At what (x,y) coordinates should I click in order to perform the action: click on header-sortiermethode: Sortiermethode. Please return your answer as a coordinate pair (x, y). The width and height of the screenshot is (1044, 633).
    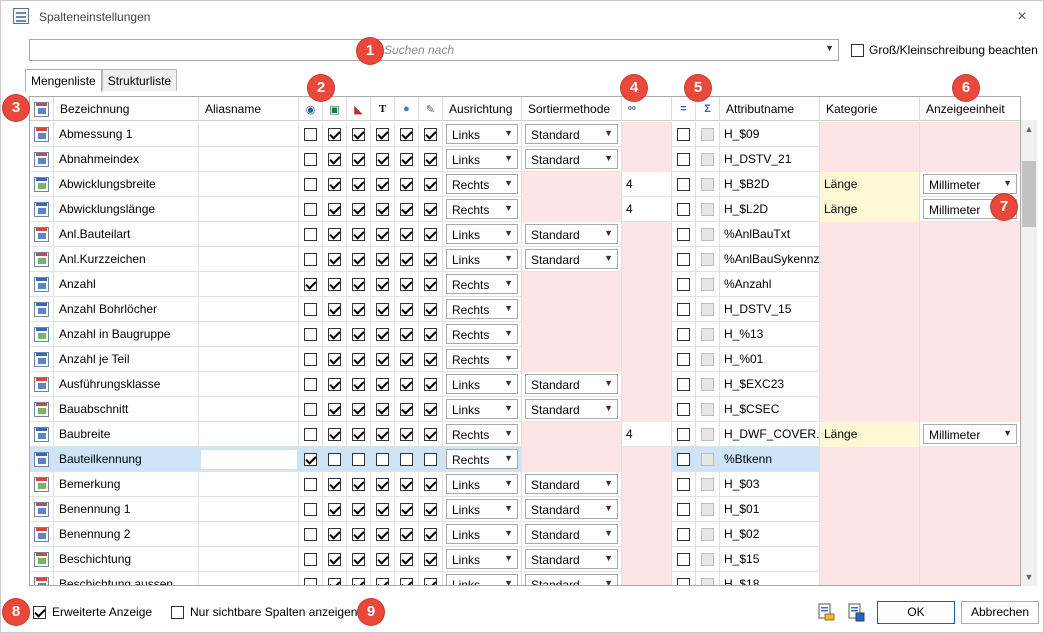
    Looking at the image, I should click on (572, 109).